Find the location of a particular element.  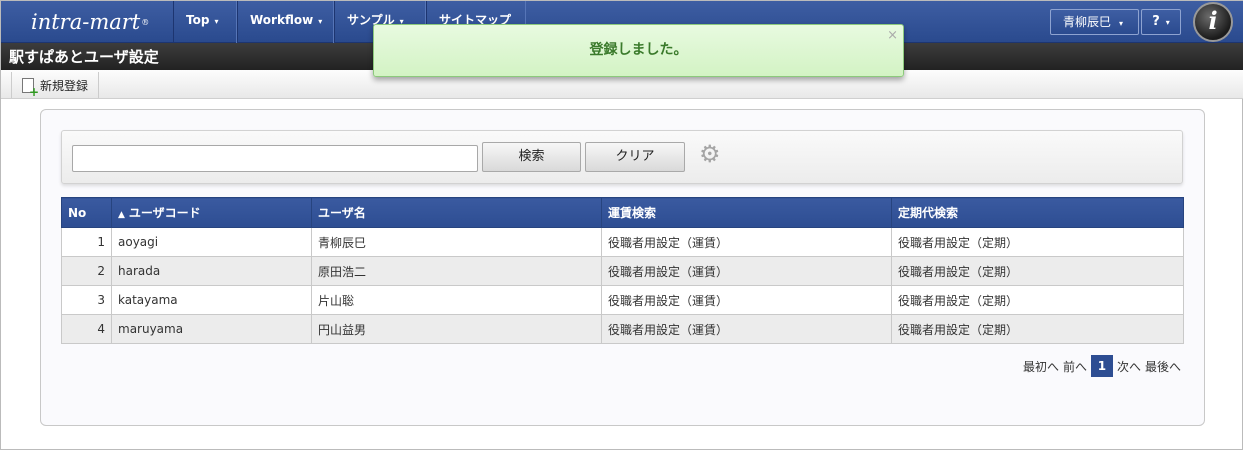

cell-no: 3 is located at coordinates (86, 300).